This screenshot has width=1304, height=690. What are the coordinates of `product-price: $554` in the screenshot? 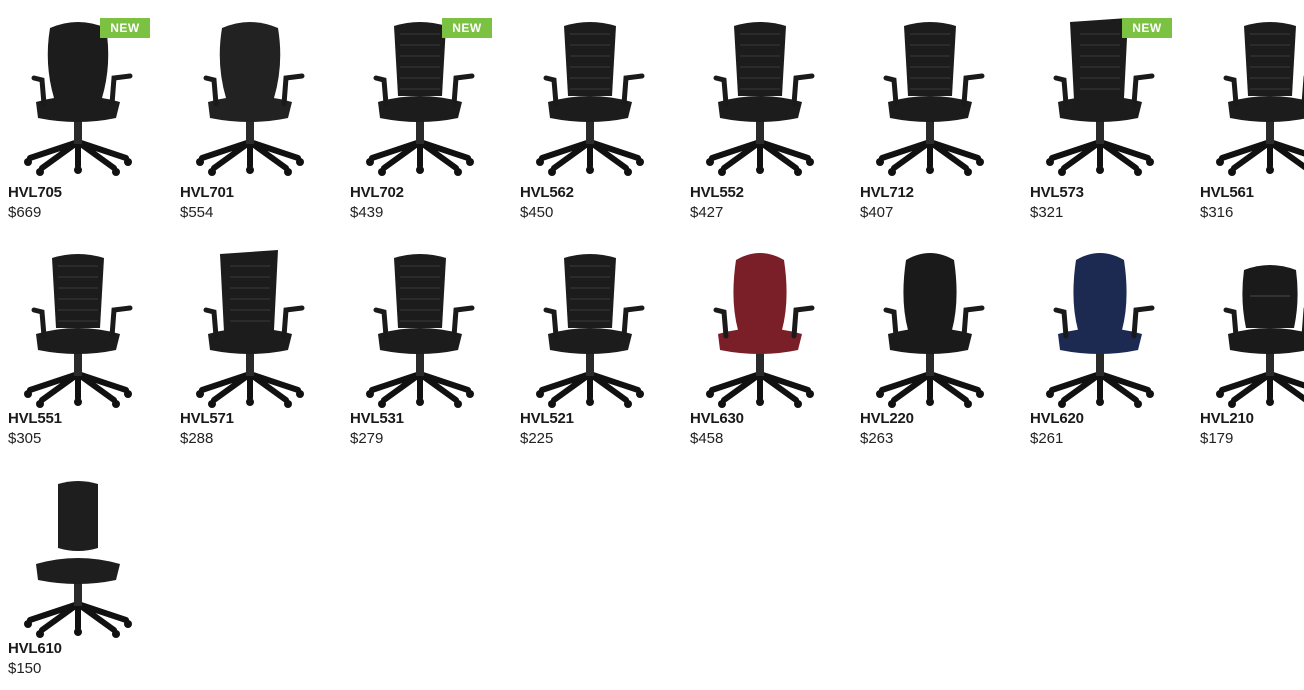 It's located at (197, 212).